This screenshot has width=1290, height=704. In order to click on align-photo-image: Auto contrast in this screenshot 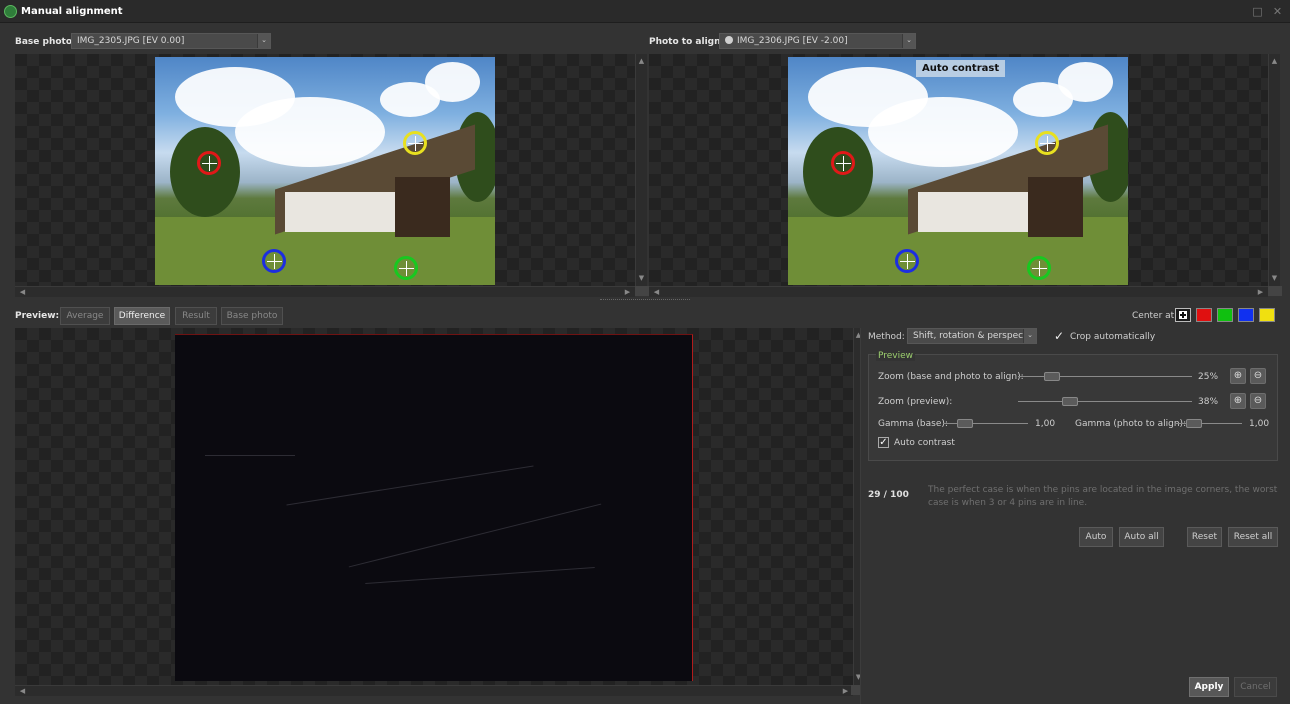, I will do `click(958, 171)`.